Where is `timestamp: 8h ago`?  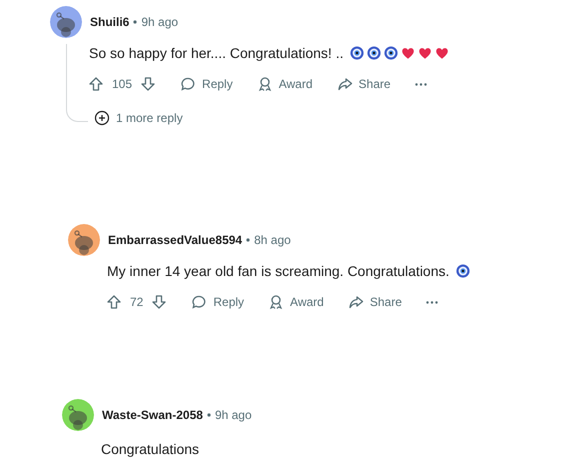 timestamp: 8h ago is located at coordinates (272, 240).